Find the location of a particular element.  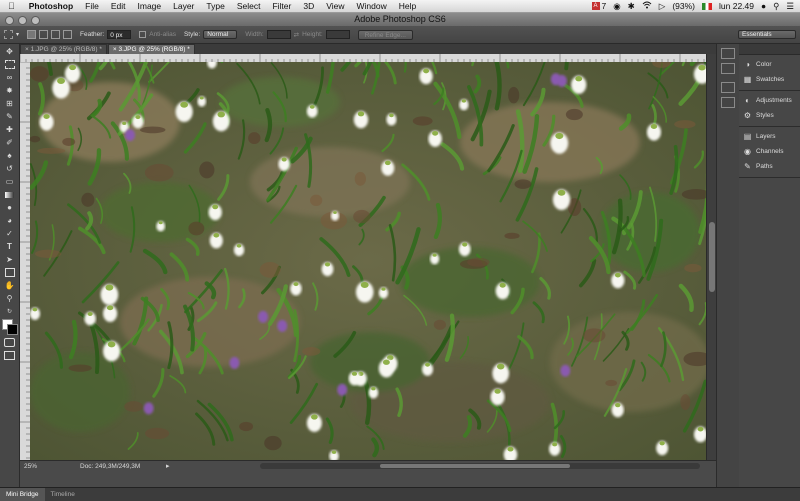

properties-icon is located at coordinates (728, 68).